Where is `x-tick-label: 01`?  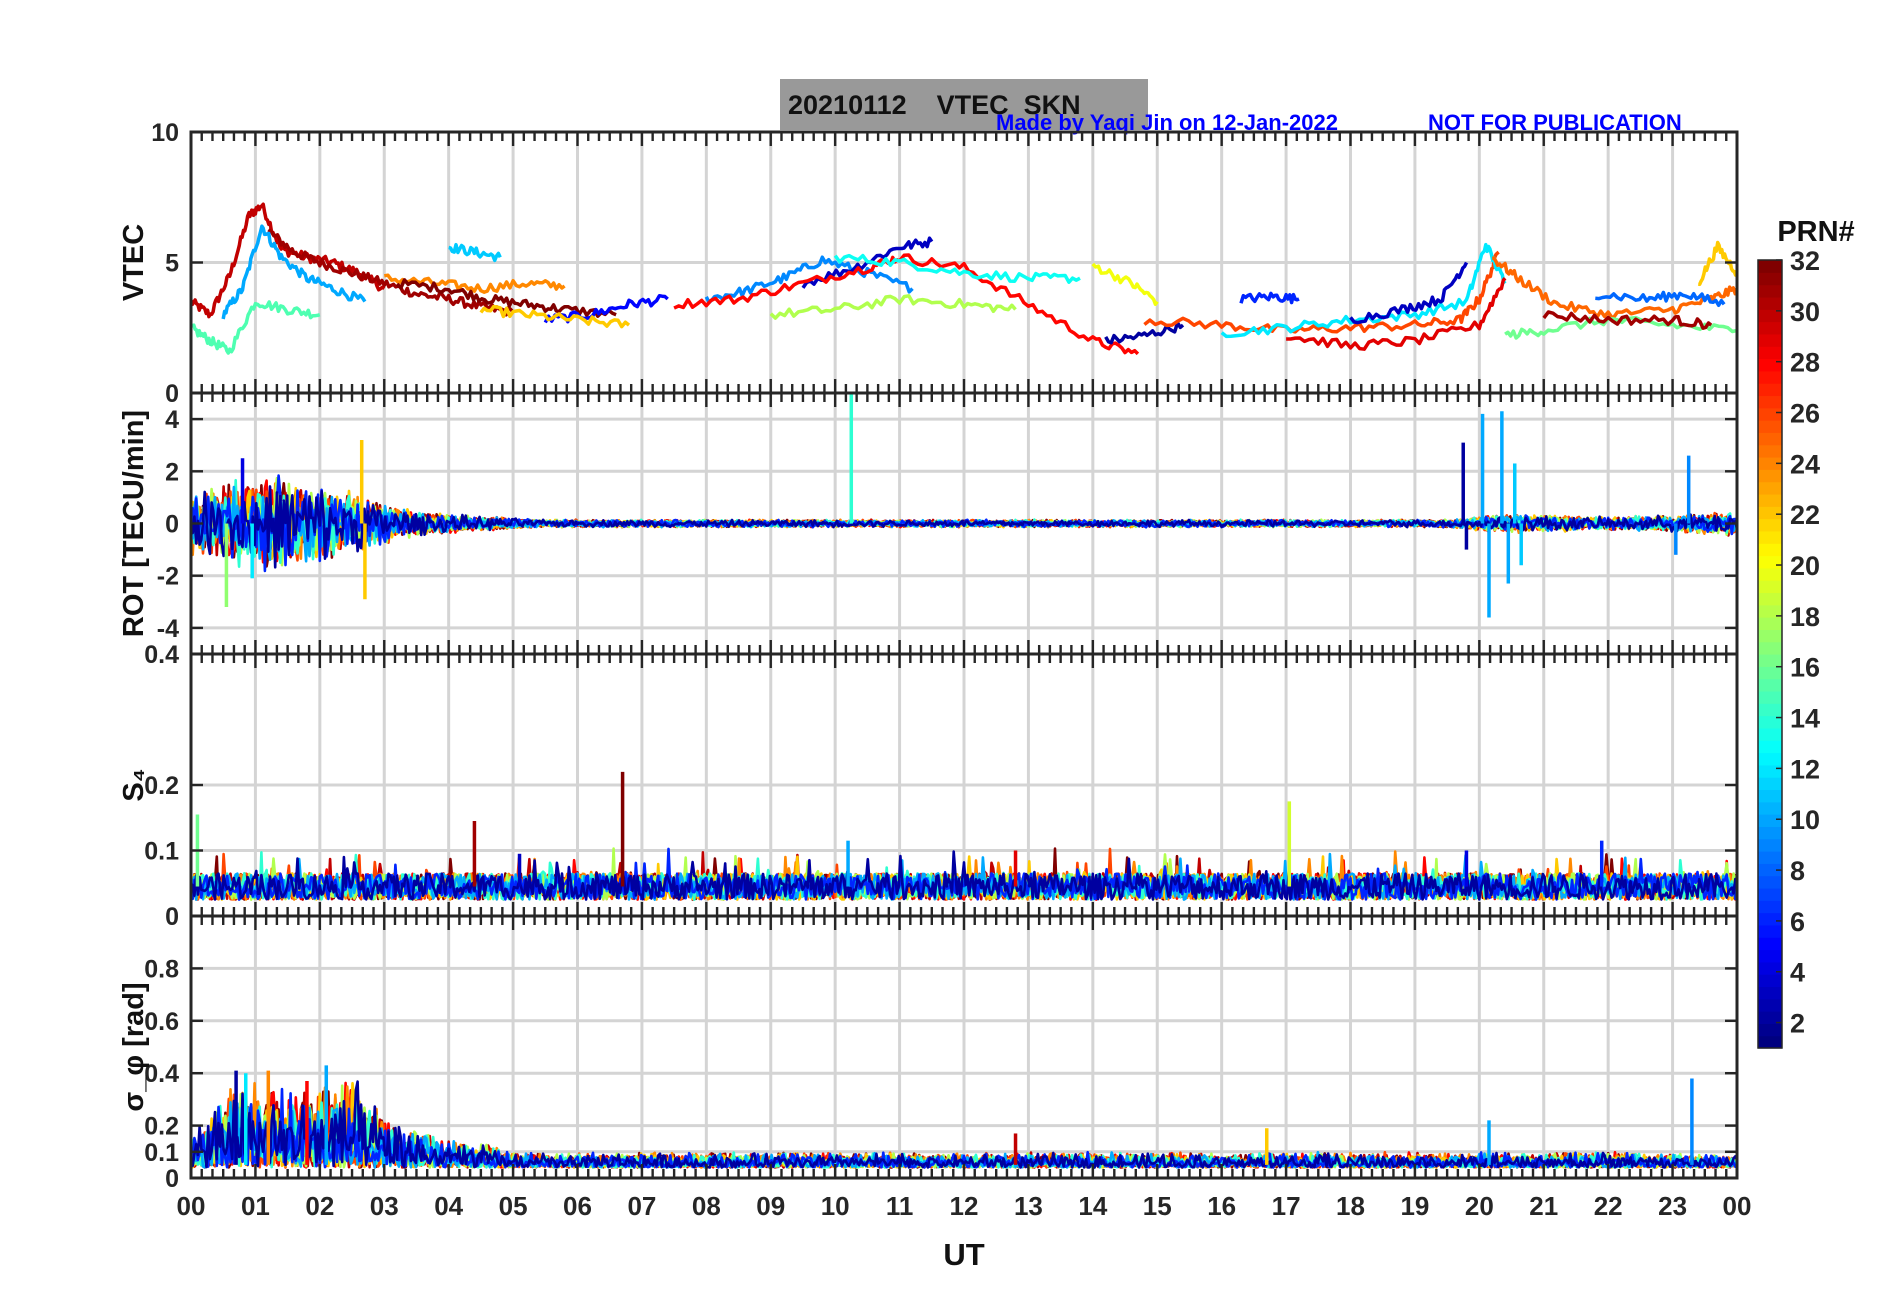 x-tick-label: 01 is located at coordinates (255, 1206).